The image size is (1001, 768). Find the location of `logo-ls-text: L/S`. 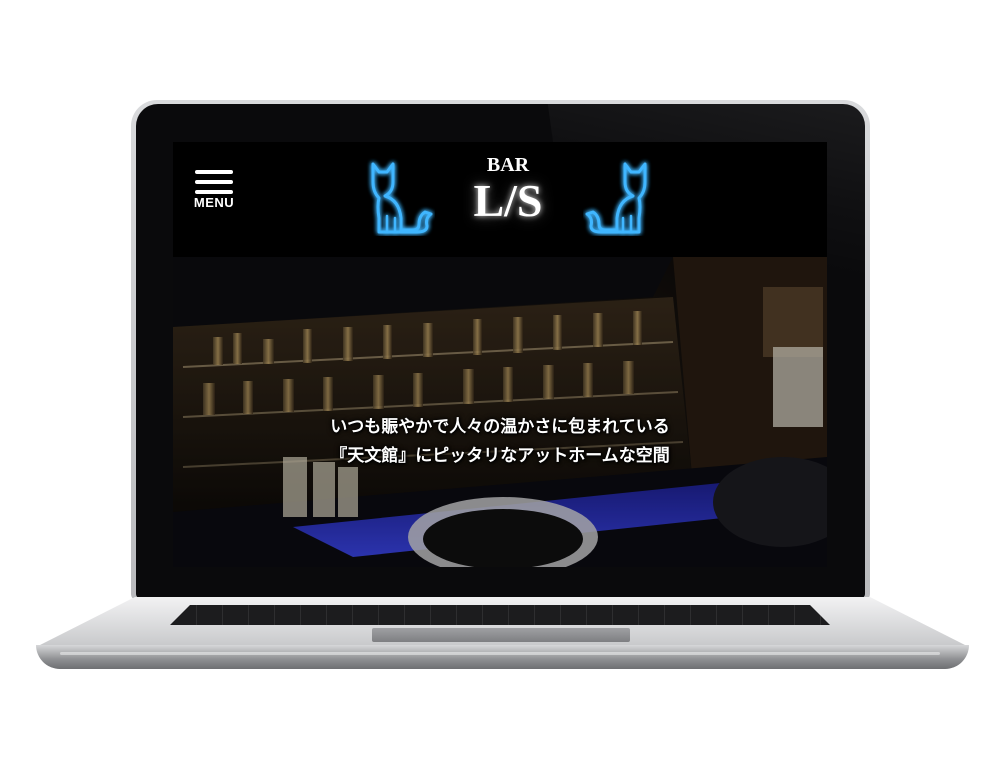

logo-ls-text: L/S is located at coordinates (508, 200).